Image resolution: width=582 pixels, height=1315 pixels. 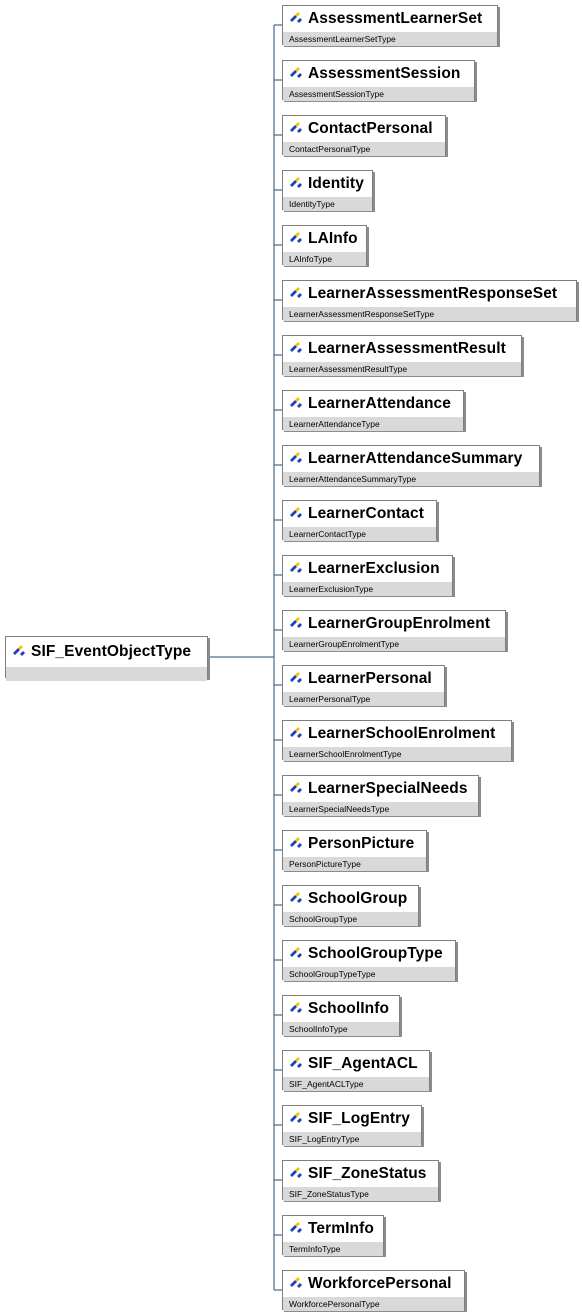 I want to click on child-element-name: AssessmentLearnerSet, so click(x=395, y=18).